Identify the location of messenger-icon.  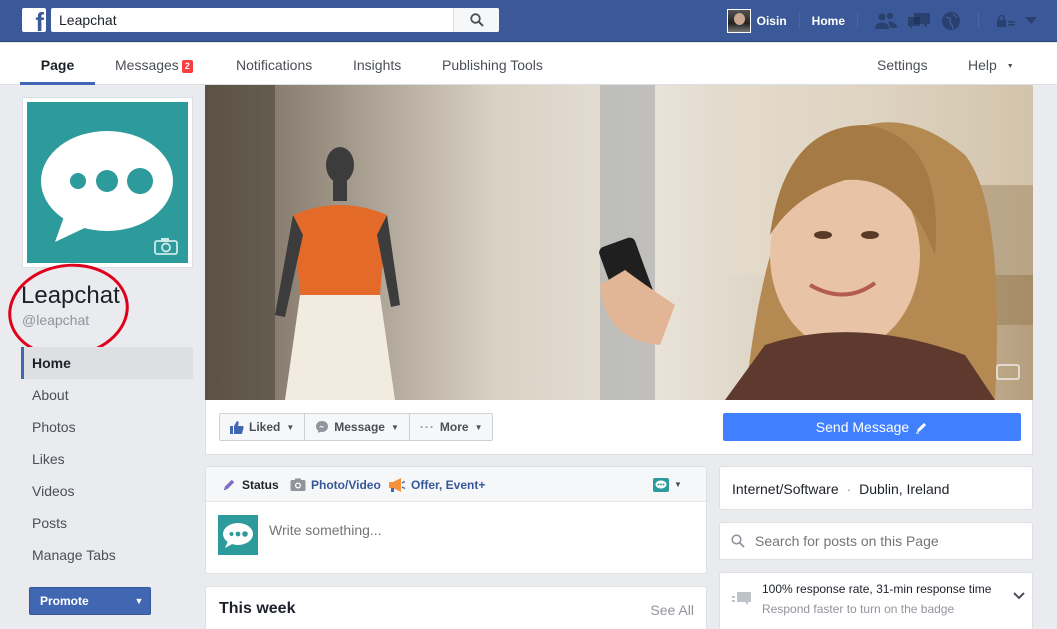
(322, 427).